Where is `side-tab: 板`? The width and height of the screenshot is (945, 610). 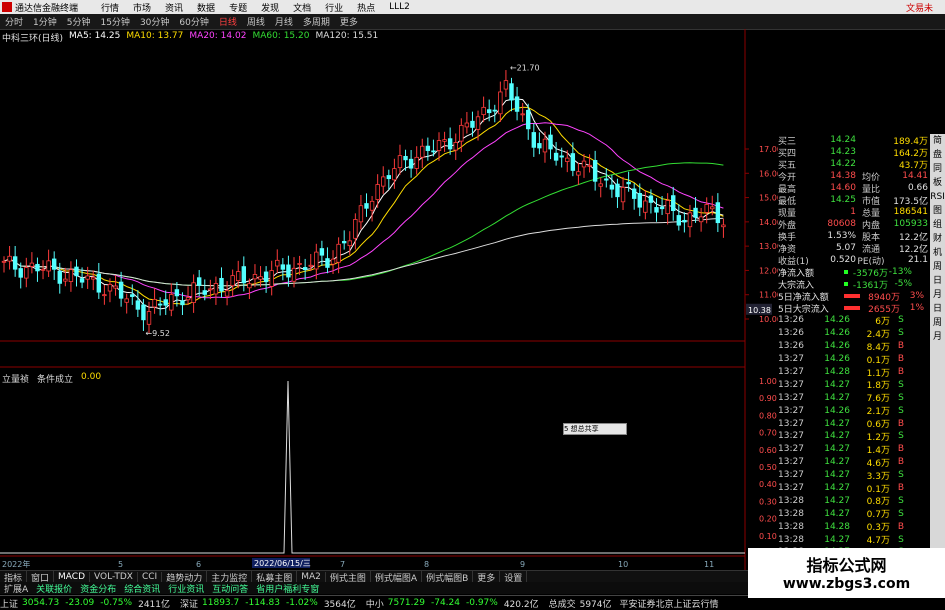
side-tab: 板 is located at coordinates (937, 183).